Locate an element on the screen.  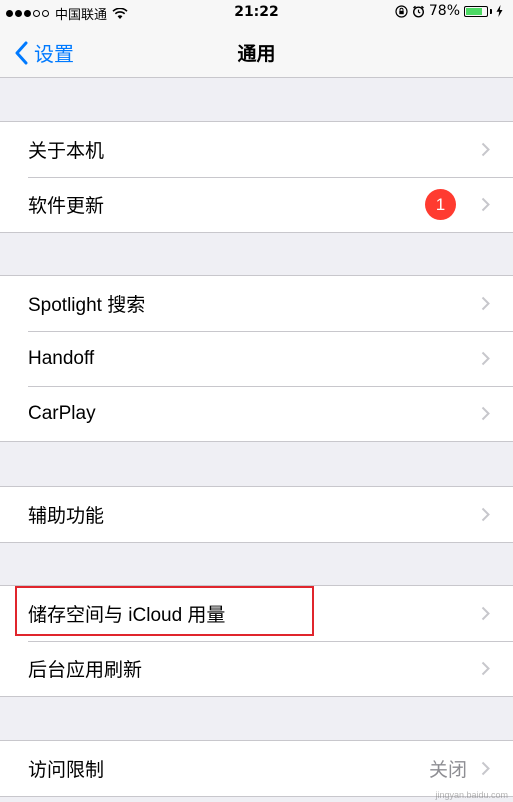
row-label: 储存空间与 iCloud 用量 is located at coordinates (127, 615).